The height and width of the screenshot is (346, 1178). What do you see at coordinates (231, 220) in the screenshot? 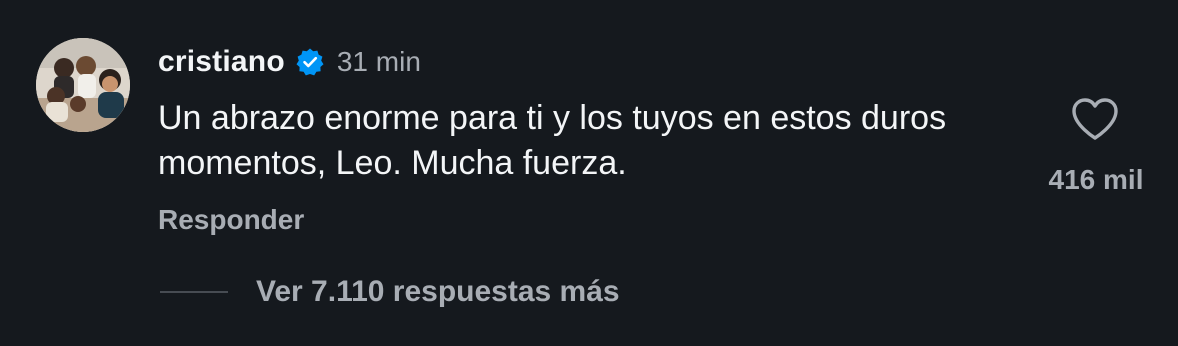
I see `reply-button: Responder` at bounding box center [231, 220].